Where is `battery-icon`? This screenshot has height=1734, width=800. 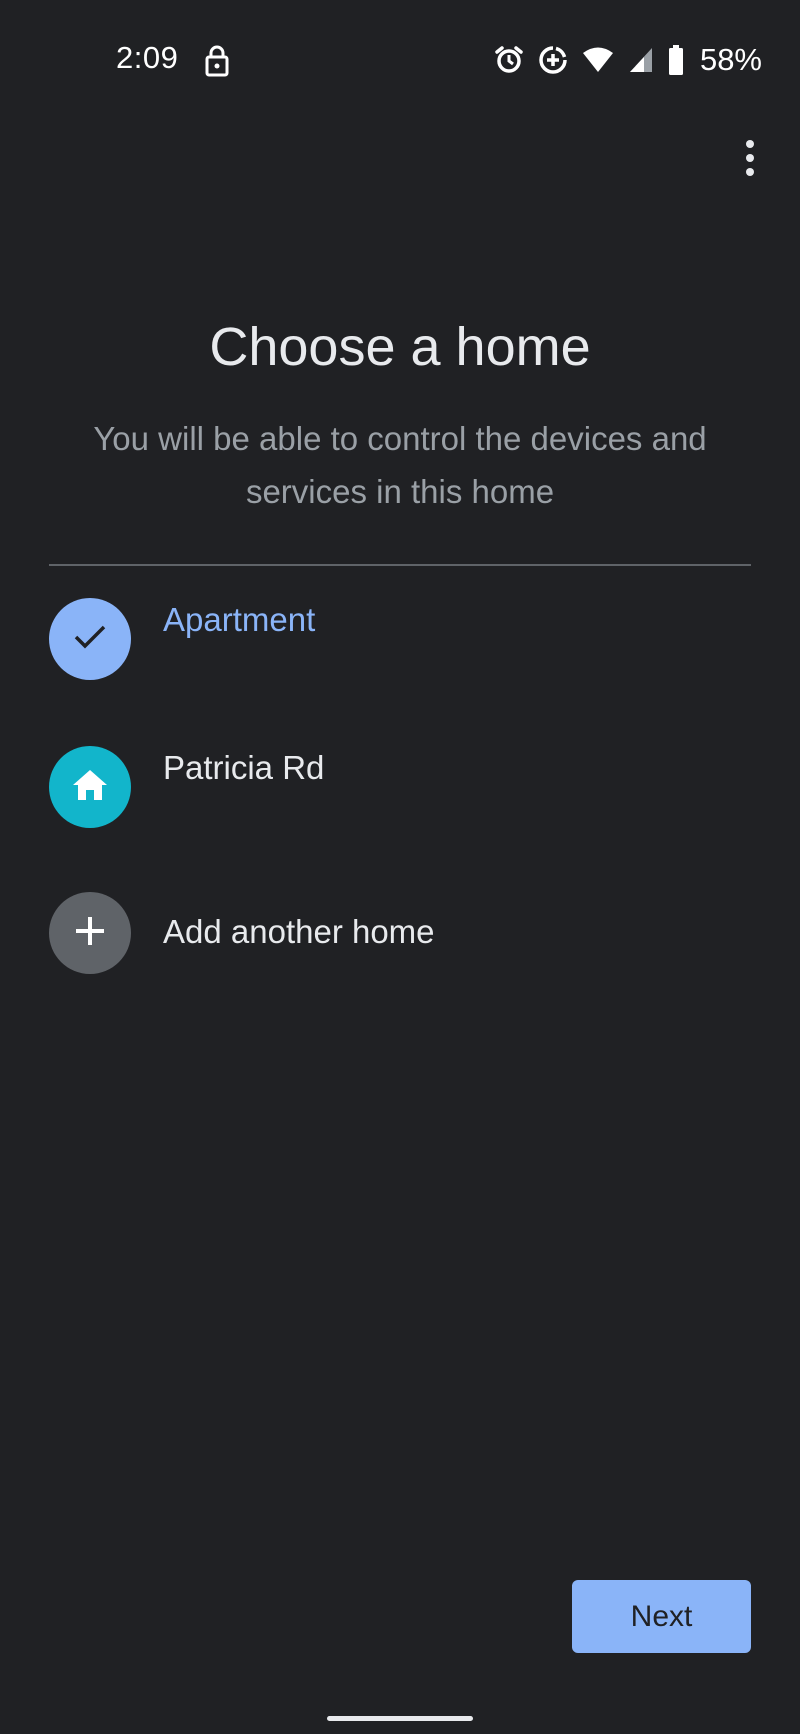
battery-icon is located at coordinates (676, 60).